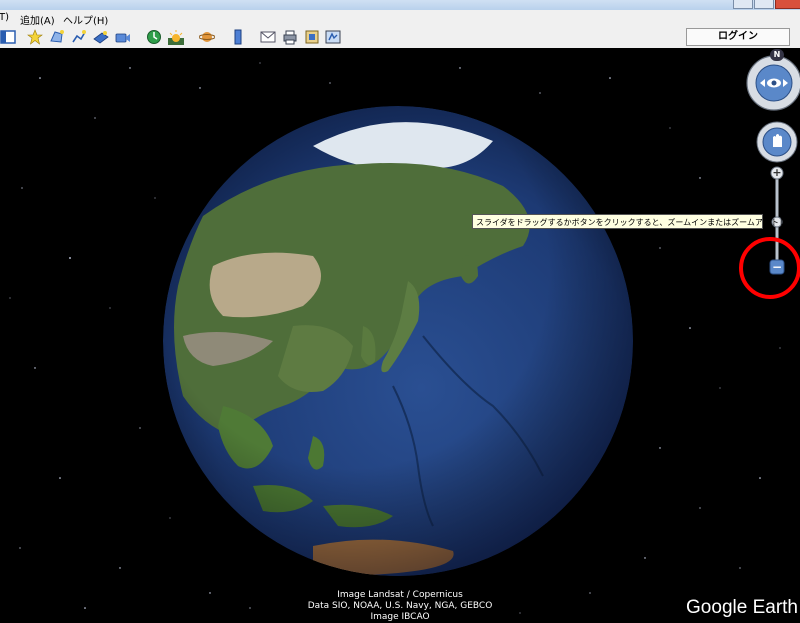 The width and height of the screenshot is (800, 623). What do you see at coordinates (764, 4) in the screenshot?
I see `maximize-button` at bounding box center [764, 4].